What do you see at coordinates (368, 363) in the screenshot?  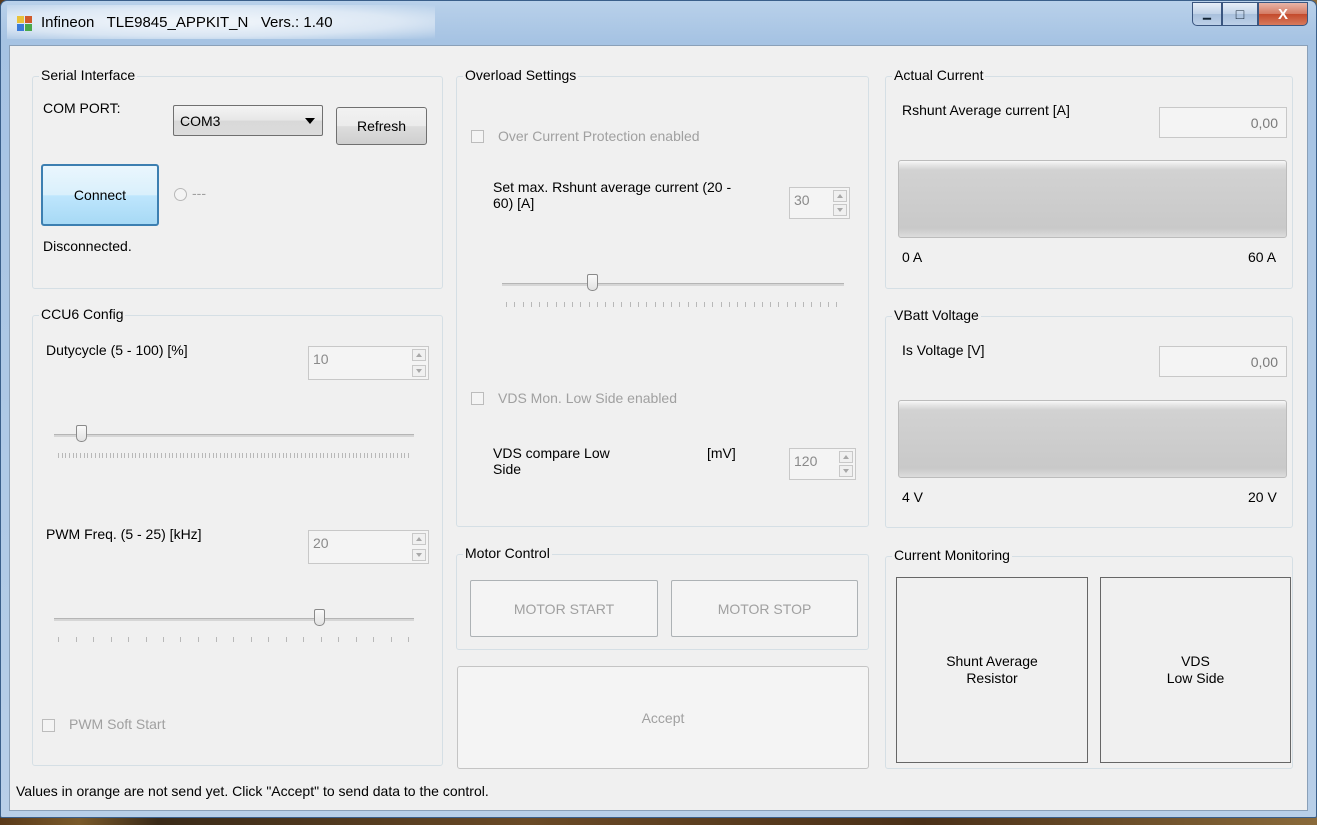 I see `dutycycle-spinner: 10` at bounding box center [368, 363].